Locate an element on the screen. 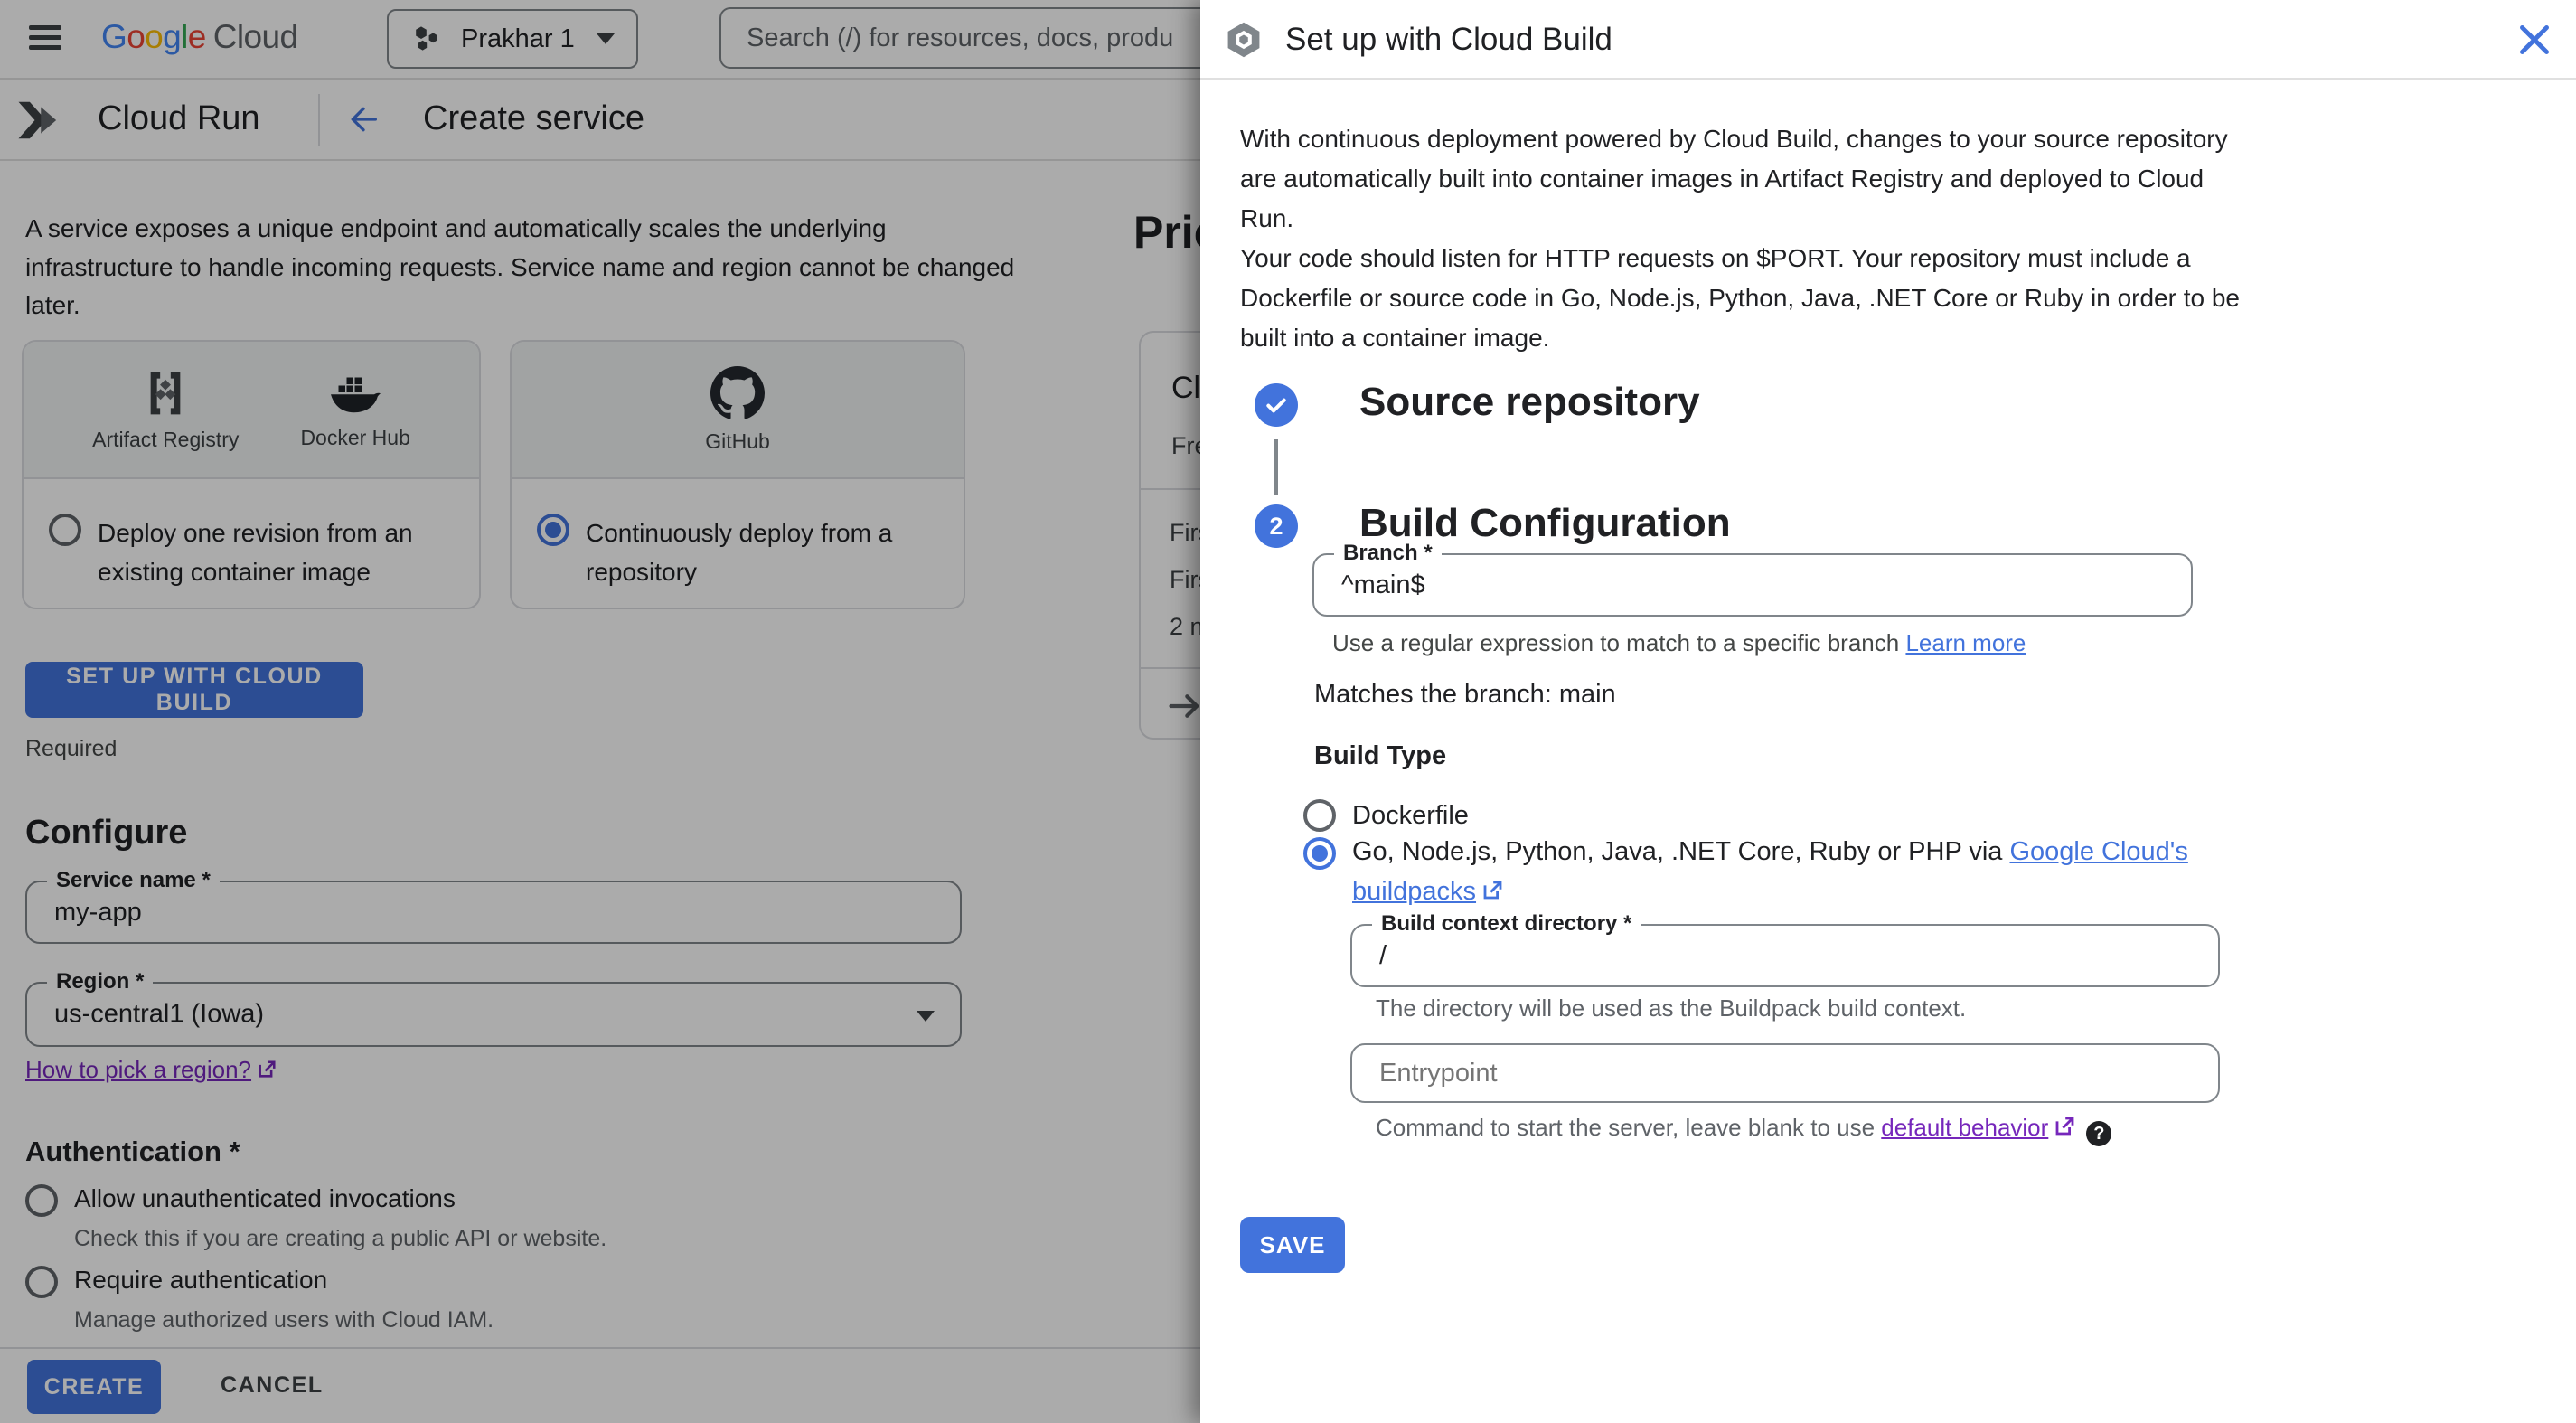 This screenshot has width=2576, height=1423. entrypoint-field is located at coordinates (1785, 1073).